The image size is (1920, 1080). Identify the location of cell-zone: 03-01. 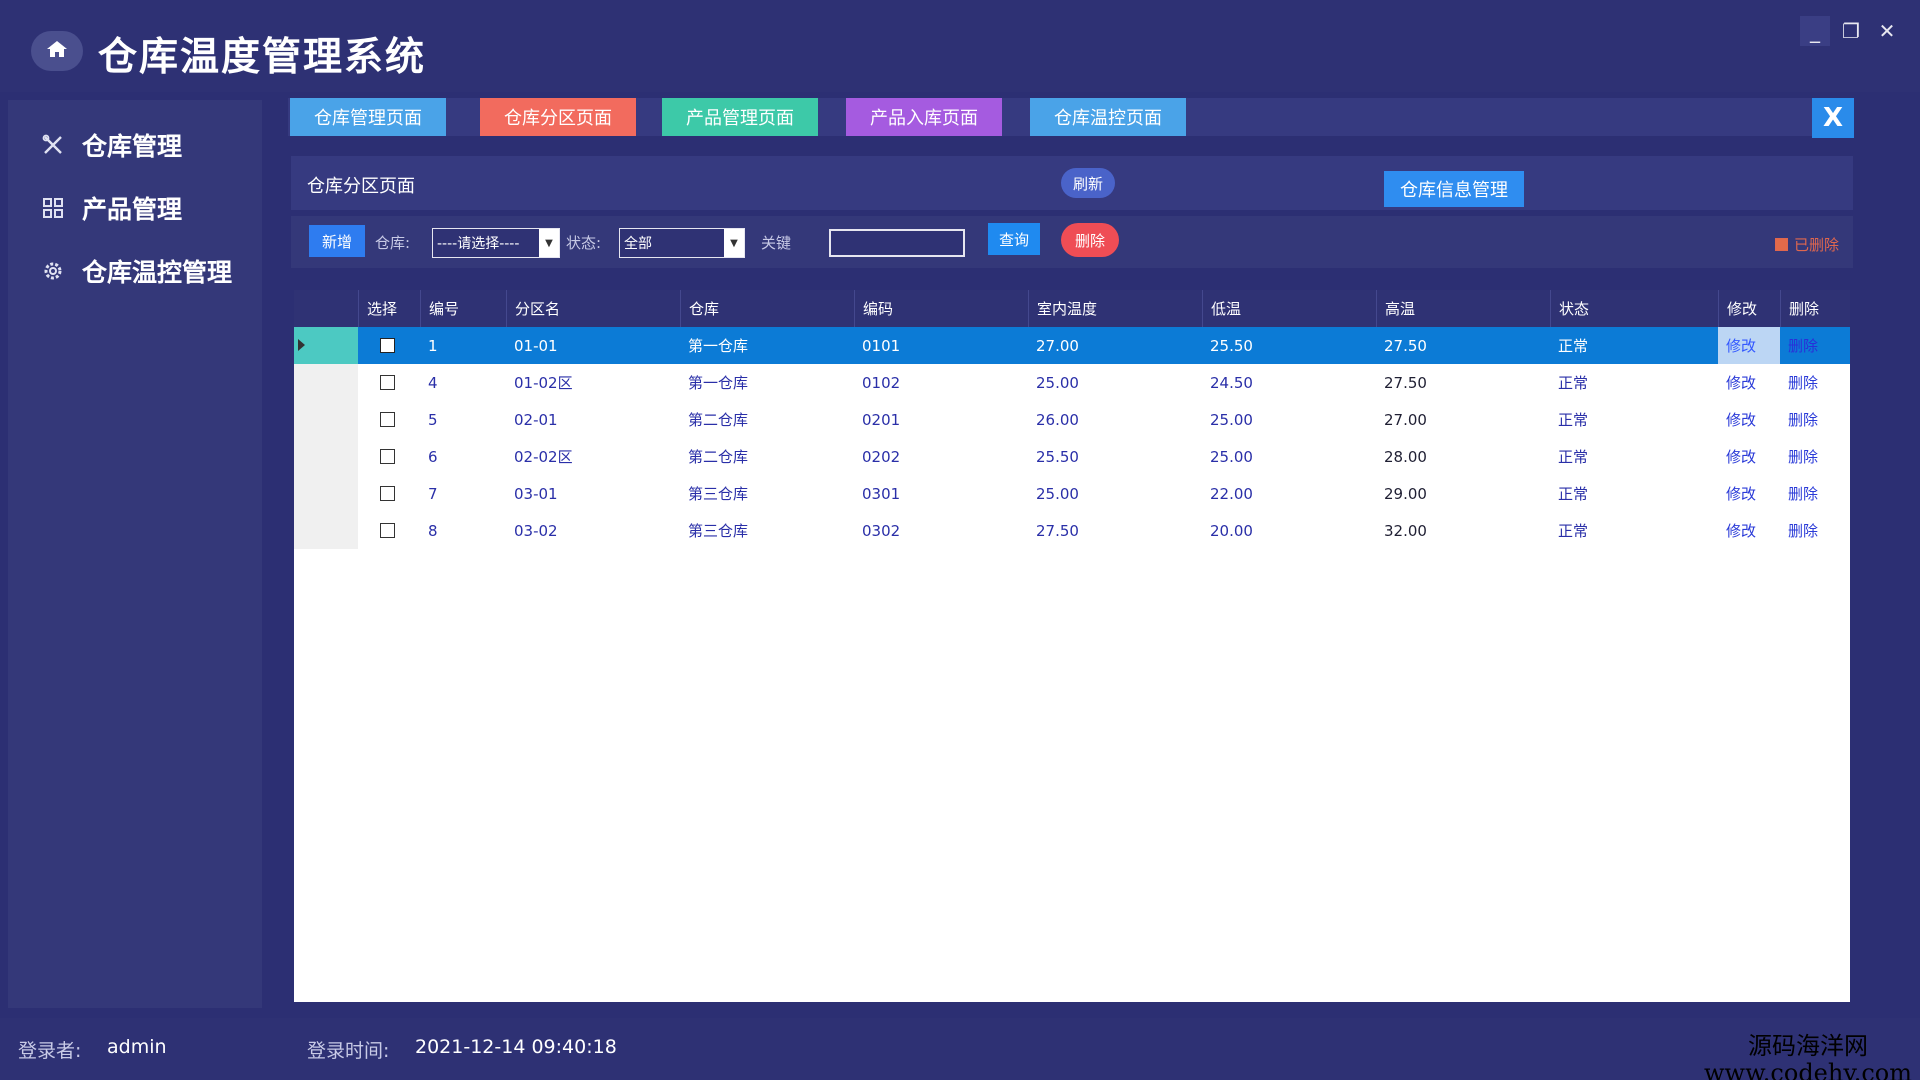
(536, 493).